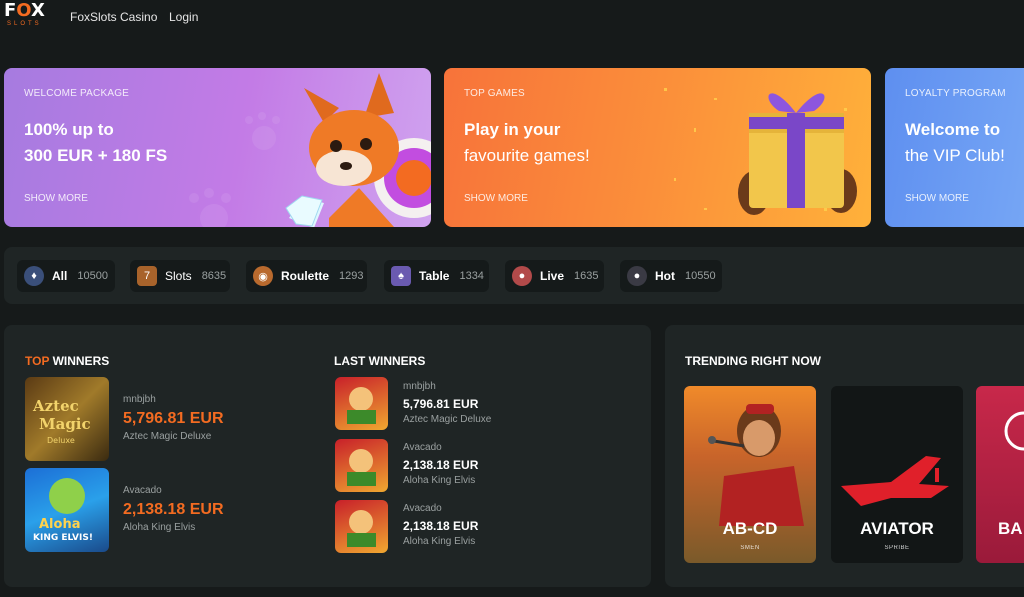 The height and width of the screenshot is (597, 1024). I want to click on slots-icon: 7, so click(147, 276).